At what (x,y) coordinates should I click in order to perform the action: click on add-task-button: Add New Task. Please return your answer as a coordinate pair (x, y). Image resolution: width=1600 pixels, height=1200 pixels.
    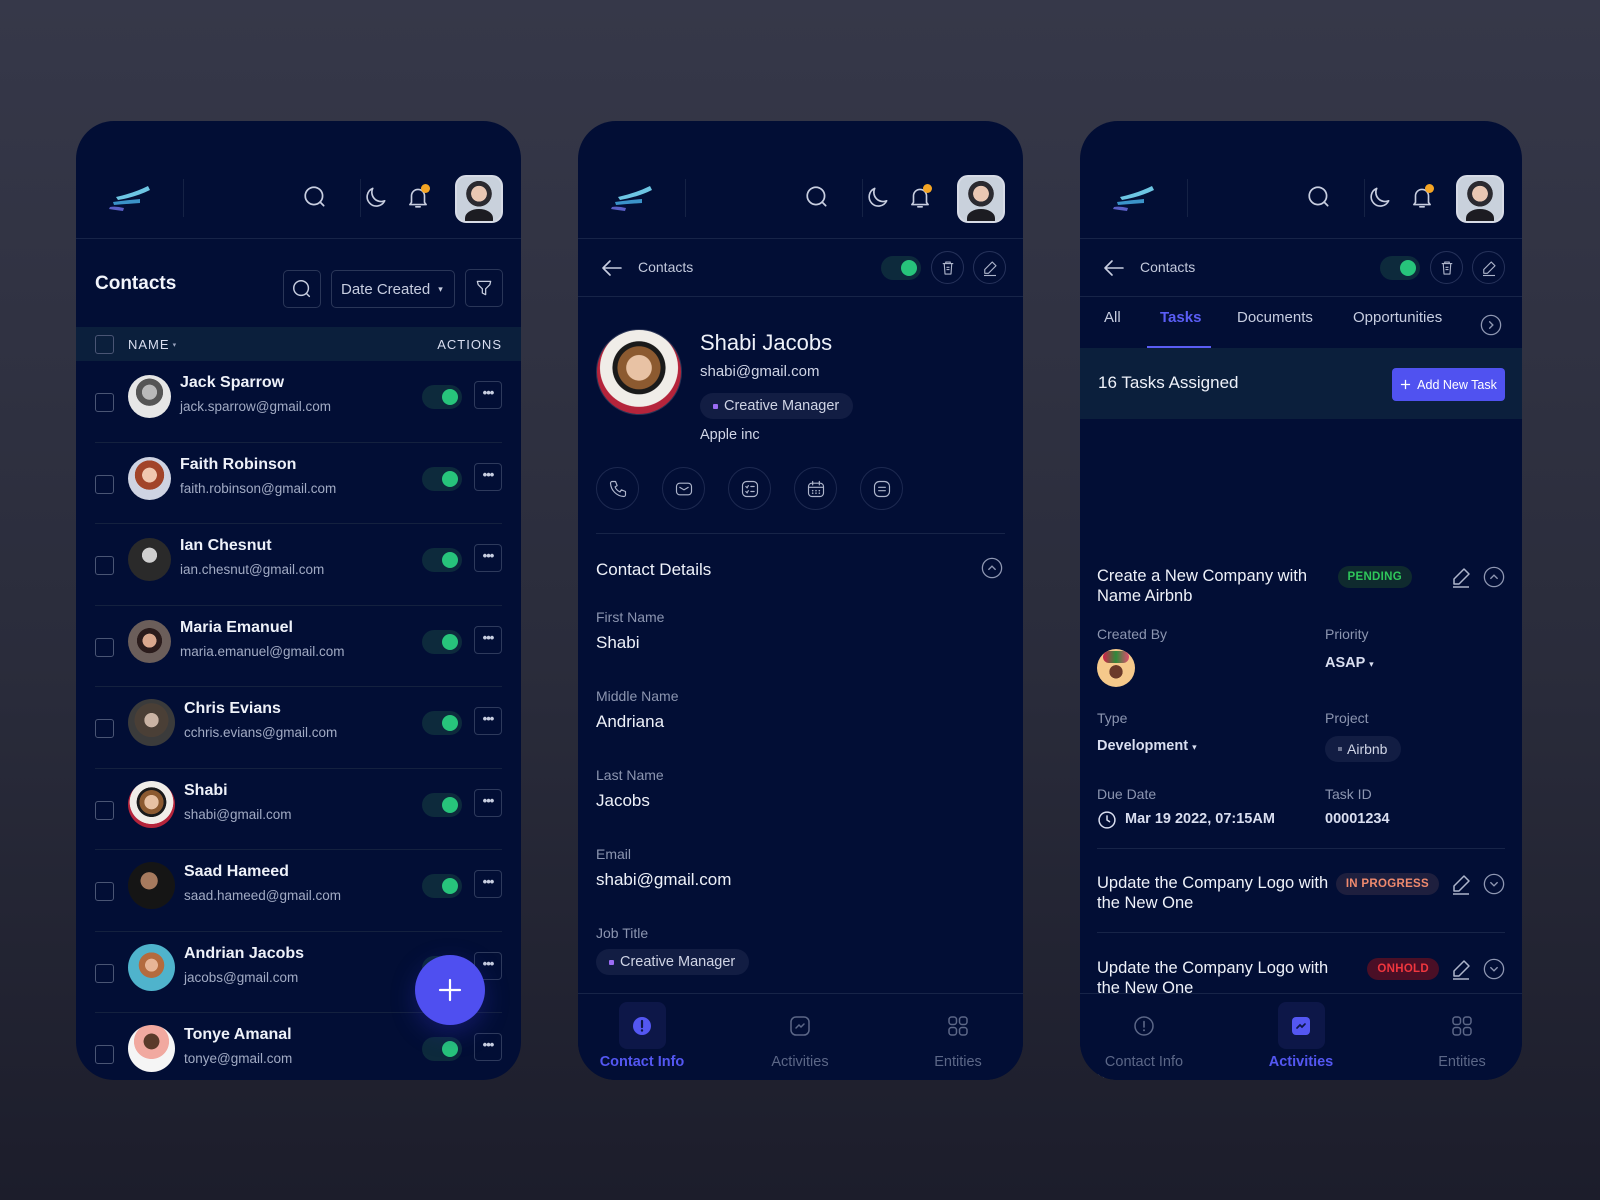
    Looking at the image, I should click on (1448, 384).